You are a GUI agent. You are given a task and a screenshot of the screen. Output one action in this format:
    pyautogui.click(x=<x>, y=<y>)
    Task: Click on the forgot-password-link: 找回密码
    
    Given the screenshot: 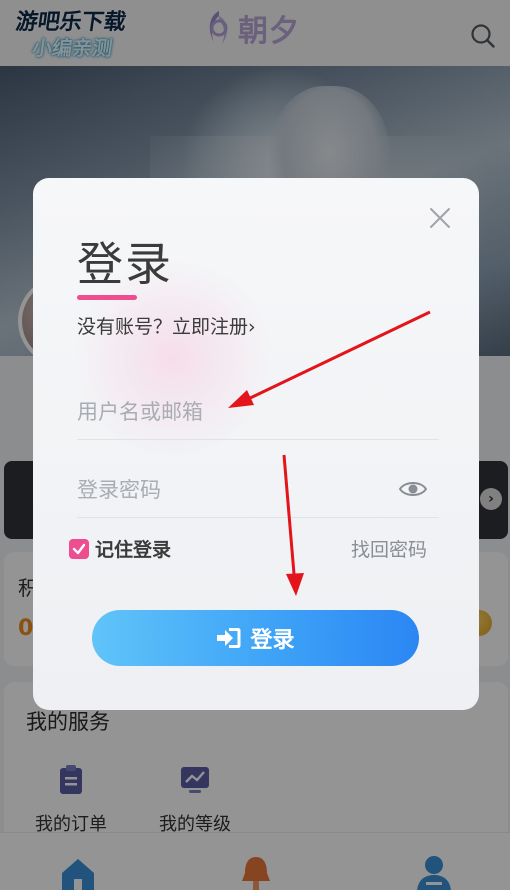 What is the action you would take?
    pyautogui.click(x=389, y=548)
    